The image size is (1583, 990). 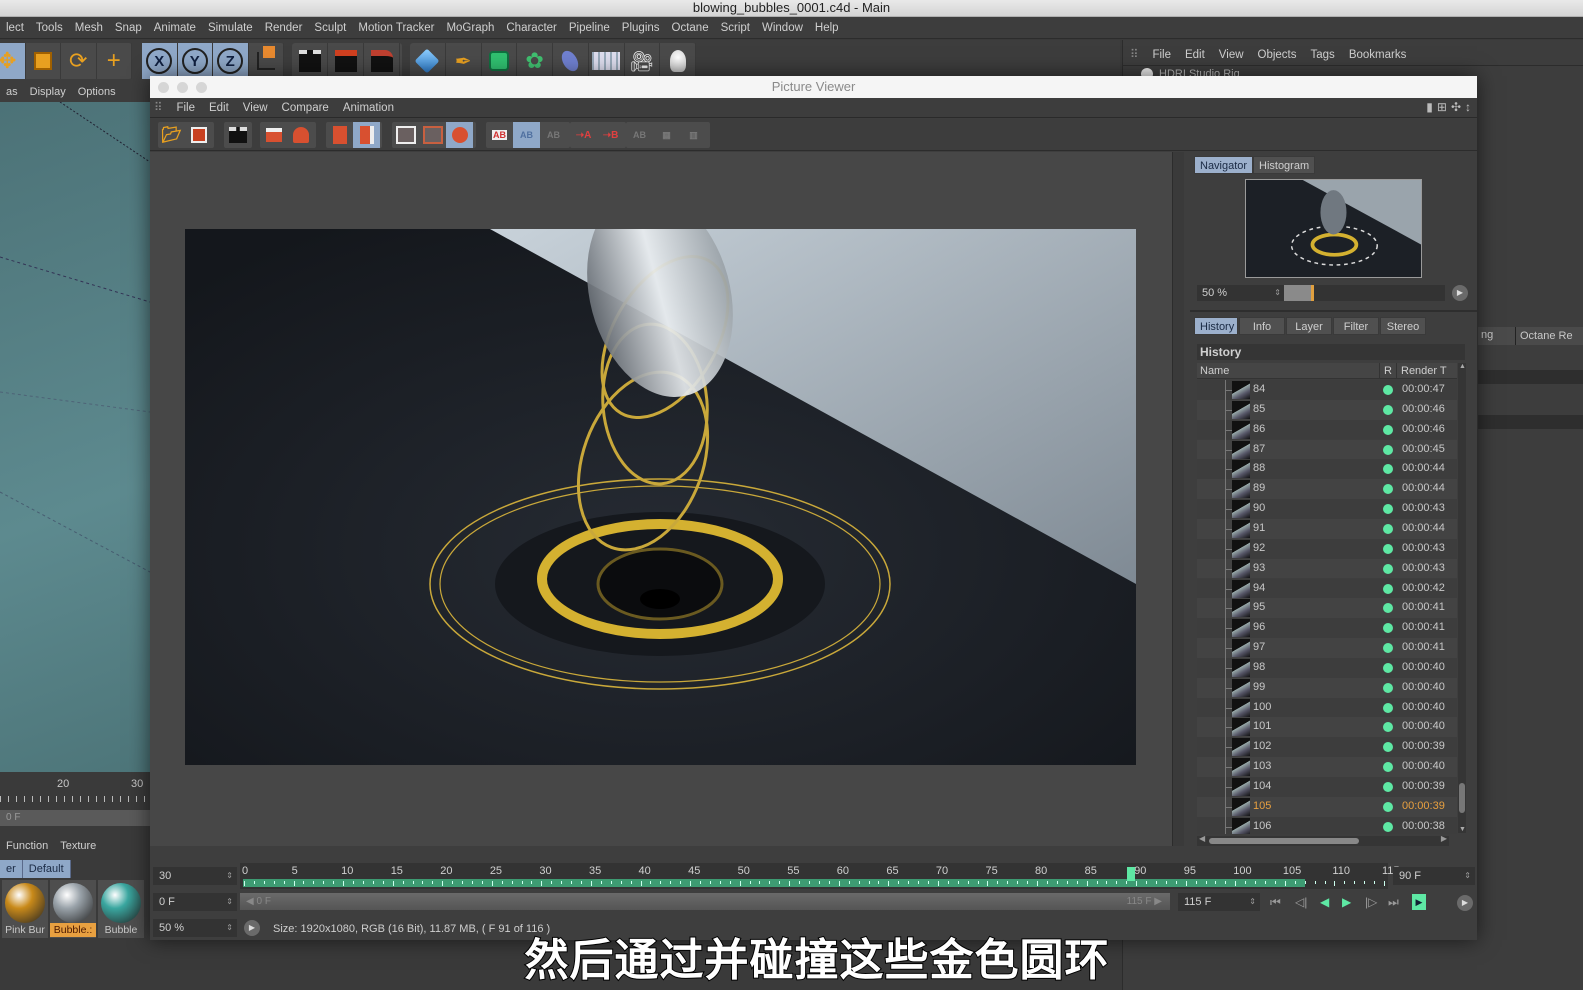 What do you see at coordinates (553, 135) in the screenshot?
I see `ab-disabled-button: AB` at bounding box center [553, 135].